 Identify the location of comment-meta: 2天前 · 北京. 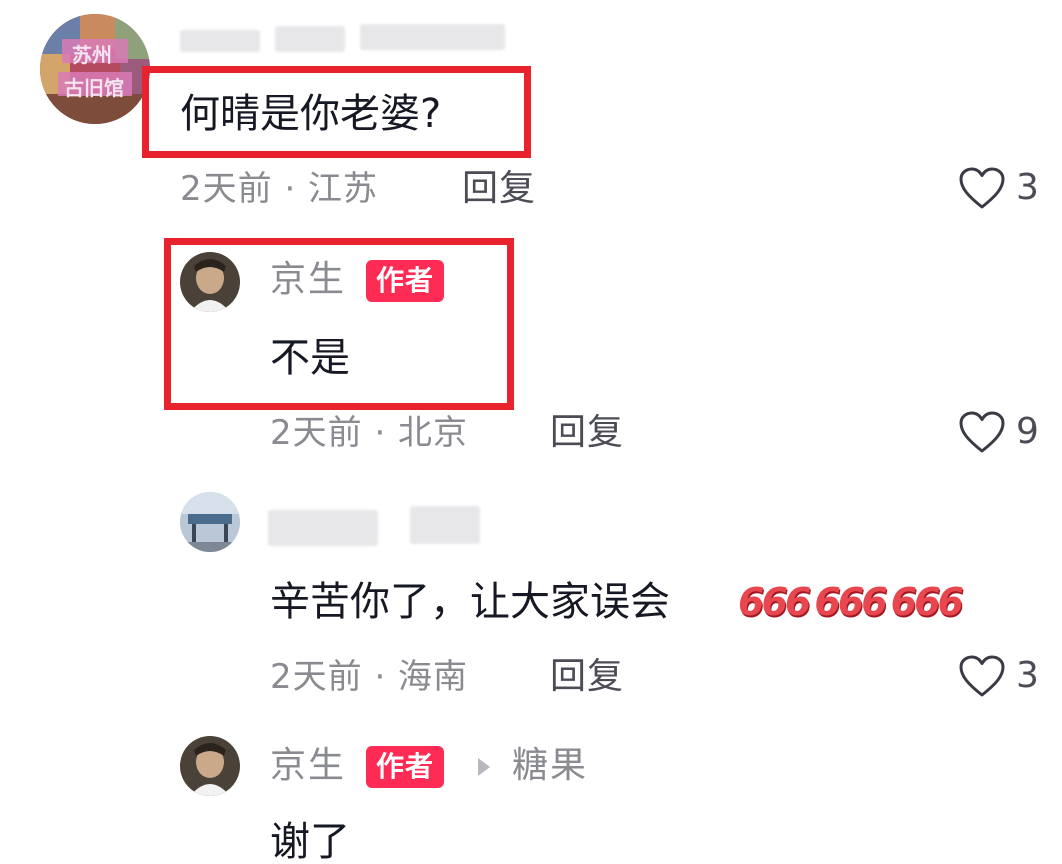
(369, 433).